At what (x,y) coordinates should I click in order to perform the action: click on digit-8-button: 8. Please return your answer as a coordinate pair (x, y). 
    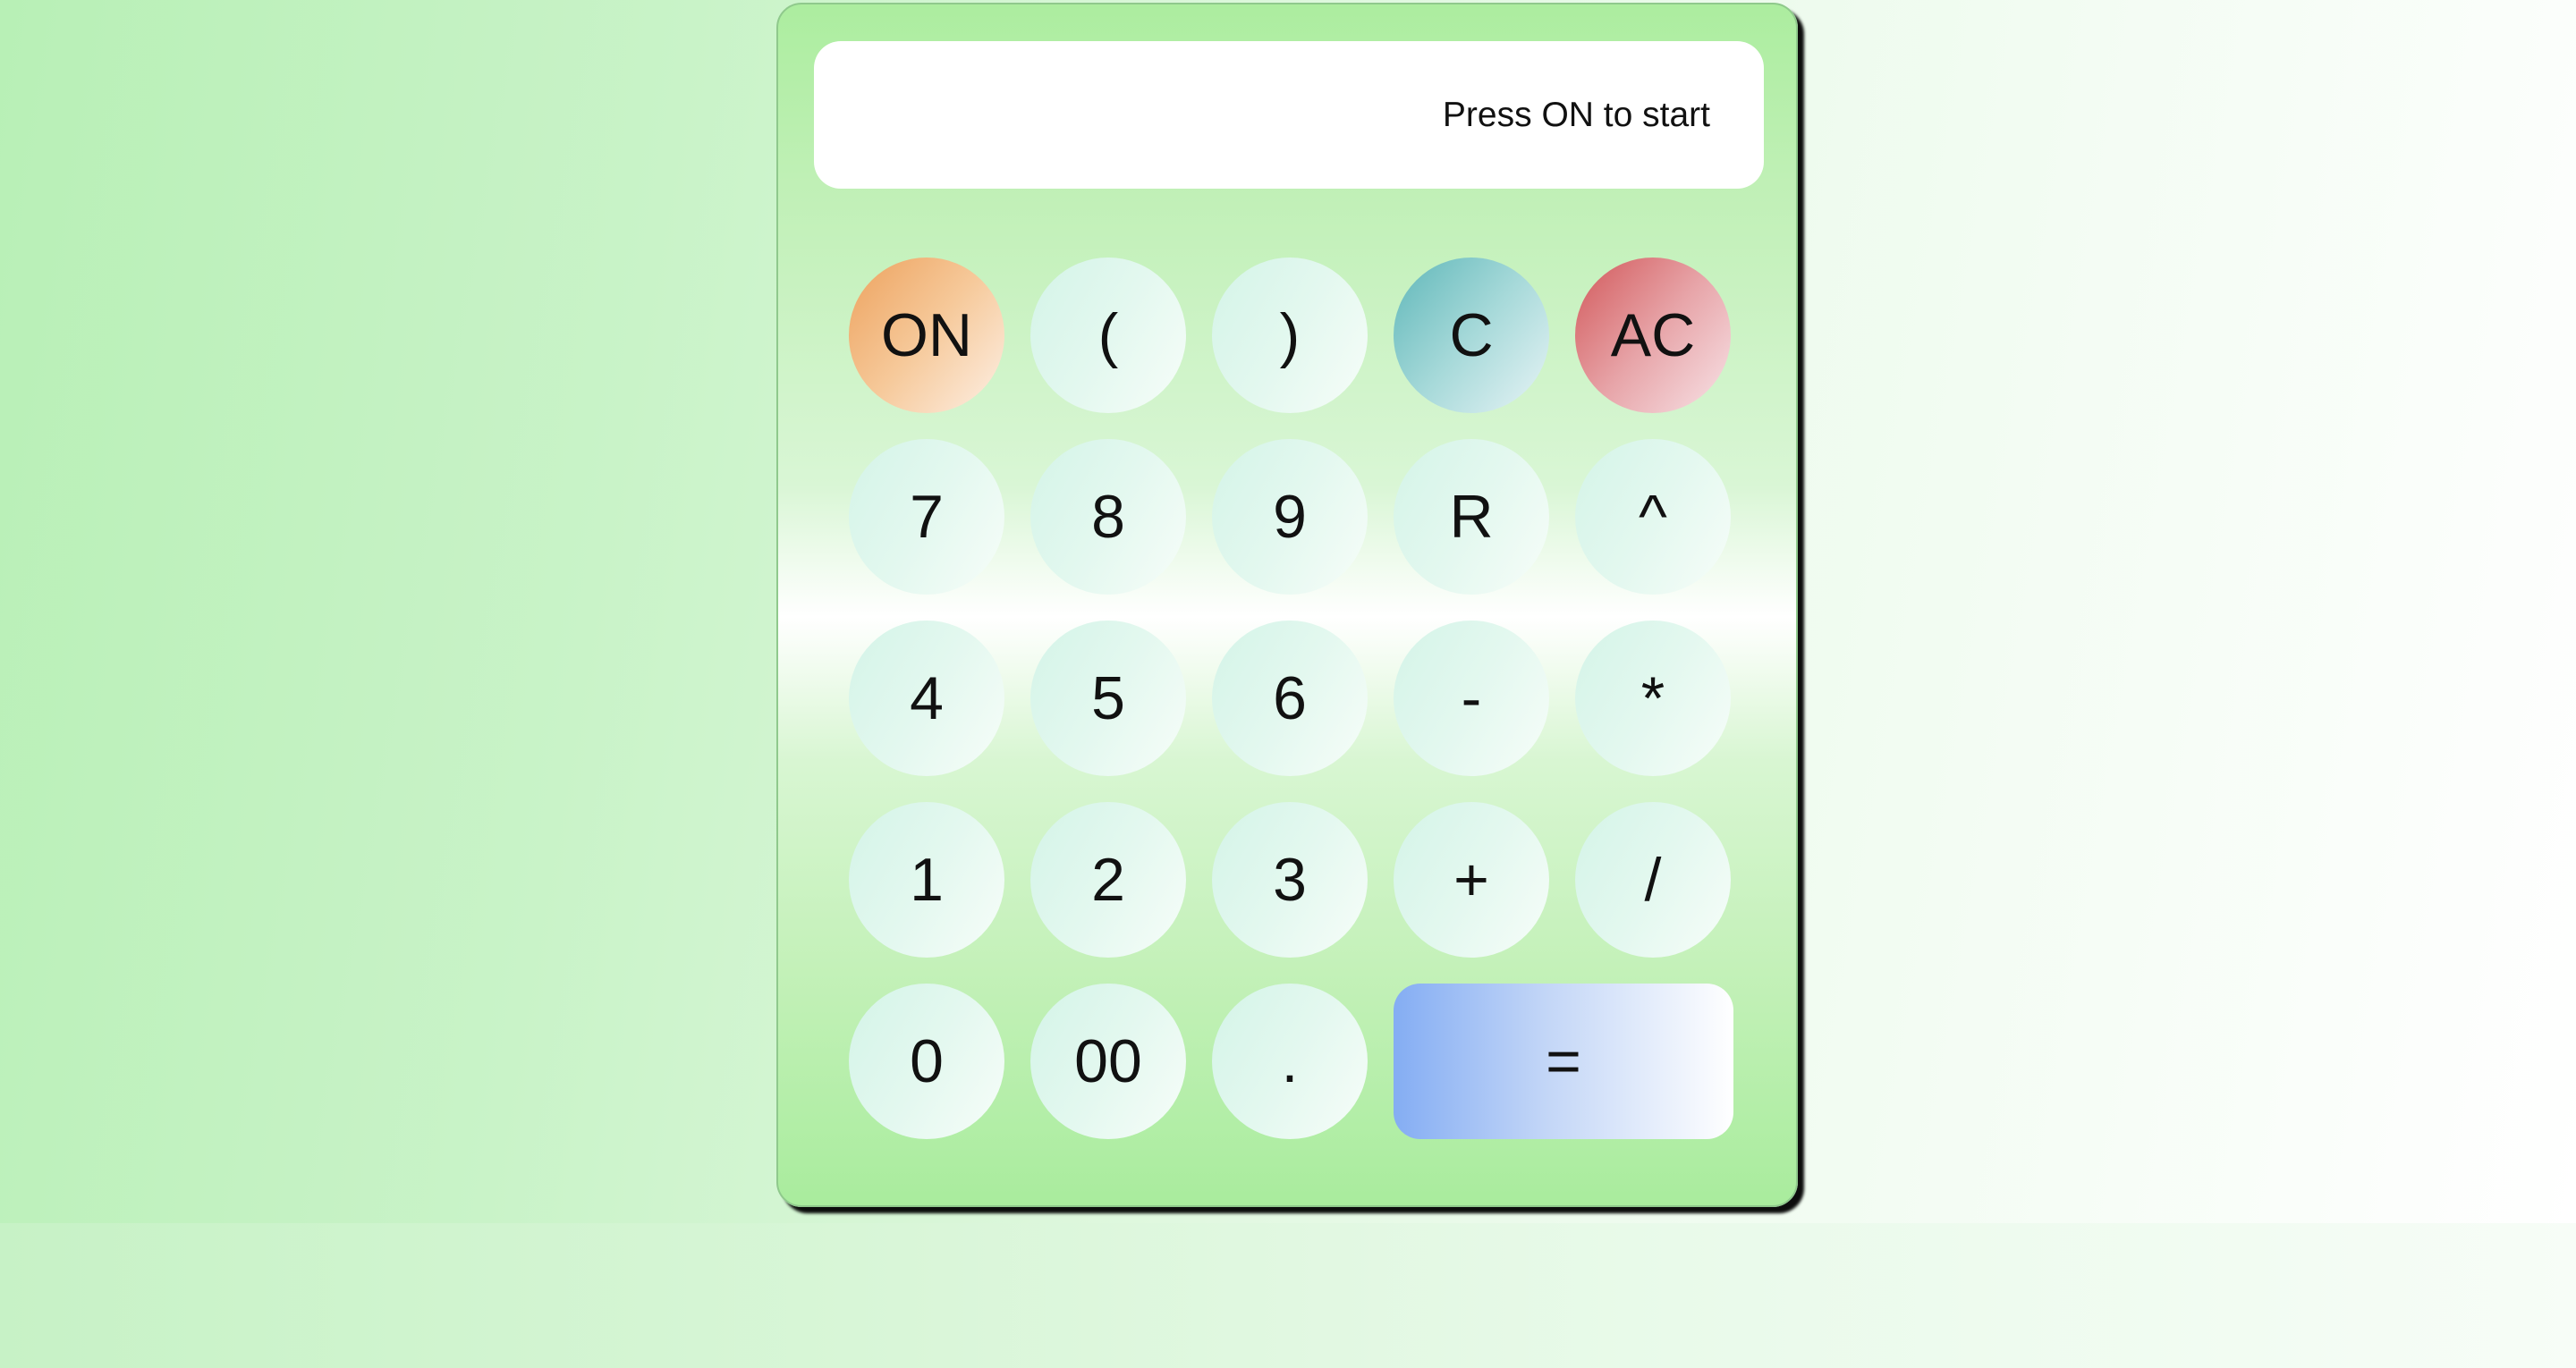
    Looking at the image, I should click on (1108, 517).